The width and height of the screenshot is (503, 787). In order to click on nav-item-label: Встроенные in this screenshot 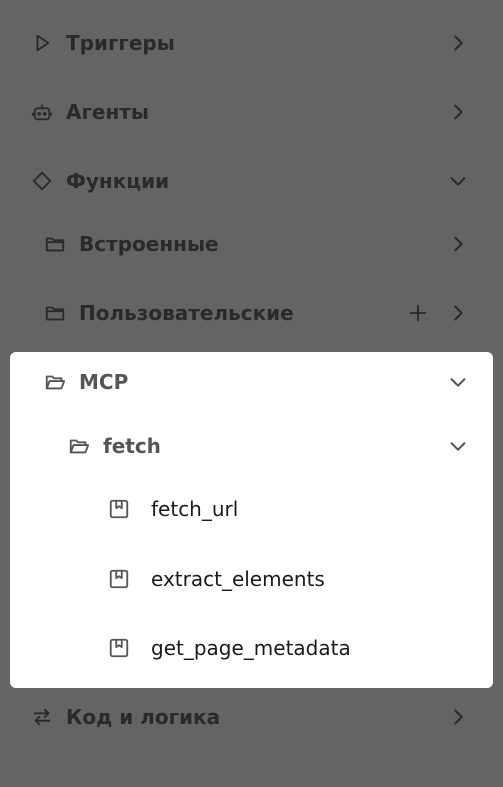, I will do `click(149, 244)`.